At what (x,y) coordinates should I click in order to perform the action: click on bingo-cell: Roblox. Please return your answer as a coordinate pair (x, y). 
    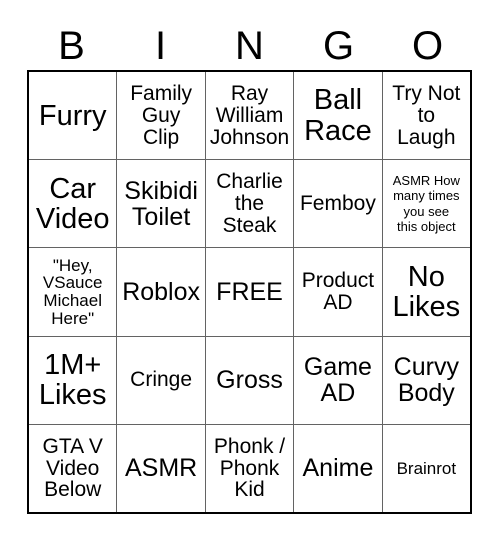
    Looking at the image, I should click on (161, 292).